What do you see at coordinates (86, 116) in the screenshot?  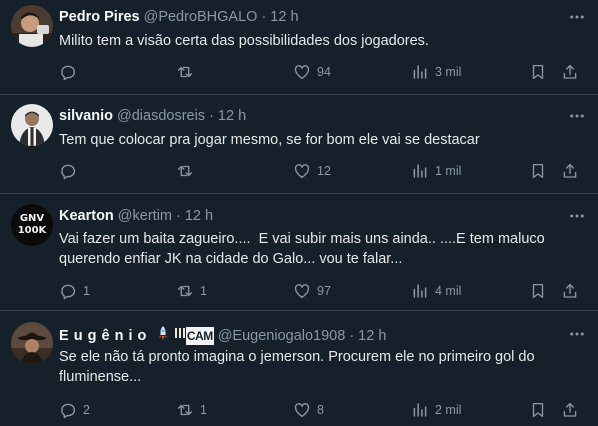 I see `display-name: silvanio` at bounding box center [86, 116].